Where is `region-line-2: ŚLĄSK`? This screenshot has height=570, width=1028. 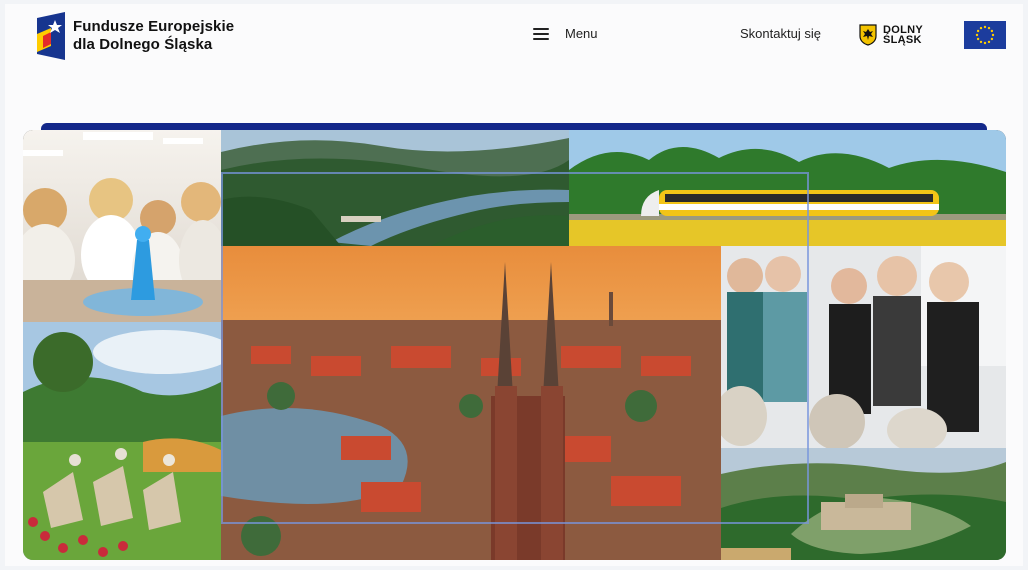 region-line-2: ŚLĄSK is located at coordinates (902, 40).